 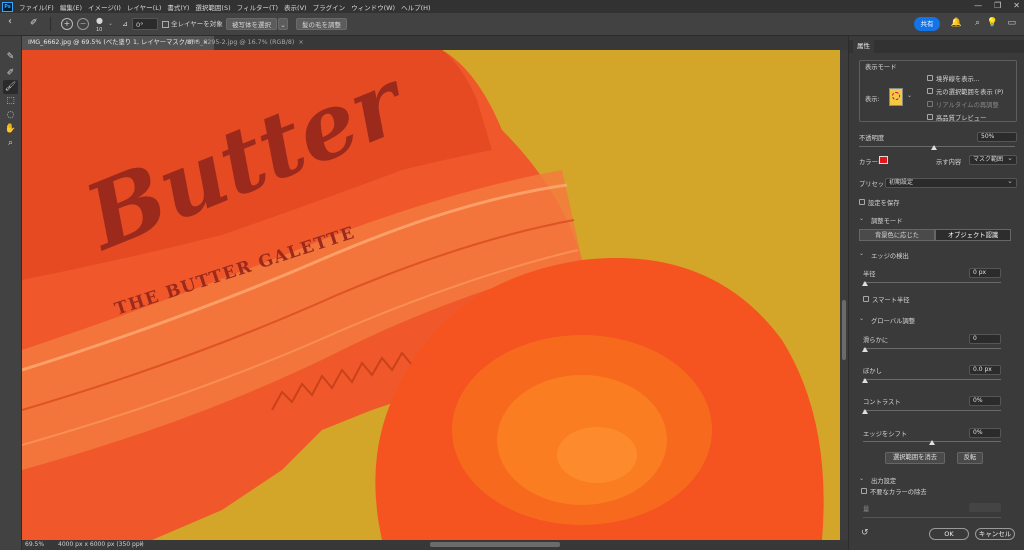 I want to click on amount-slider-track, so click(x=932, y=517).